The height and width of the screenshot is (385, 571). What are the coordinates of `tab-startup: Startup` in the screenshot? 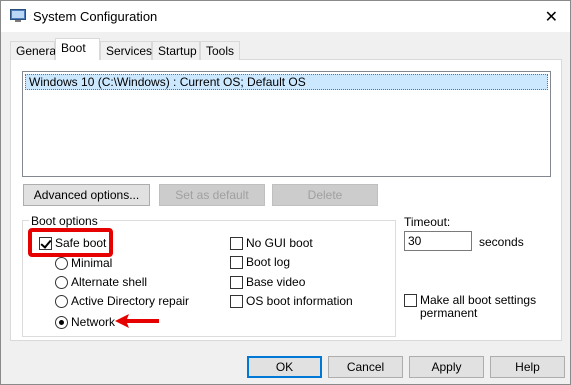 It's located at (176, 50).